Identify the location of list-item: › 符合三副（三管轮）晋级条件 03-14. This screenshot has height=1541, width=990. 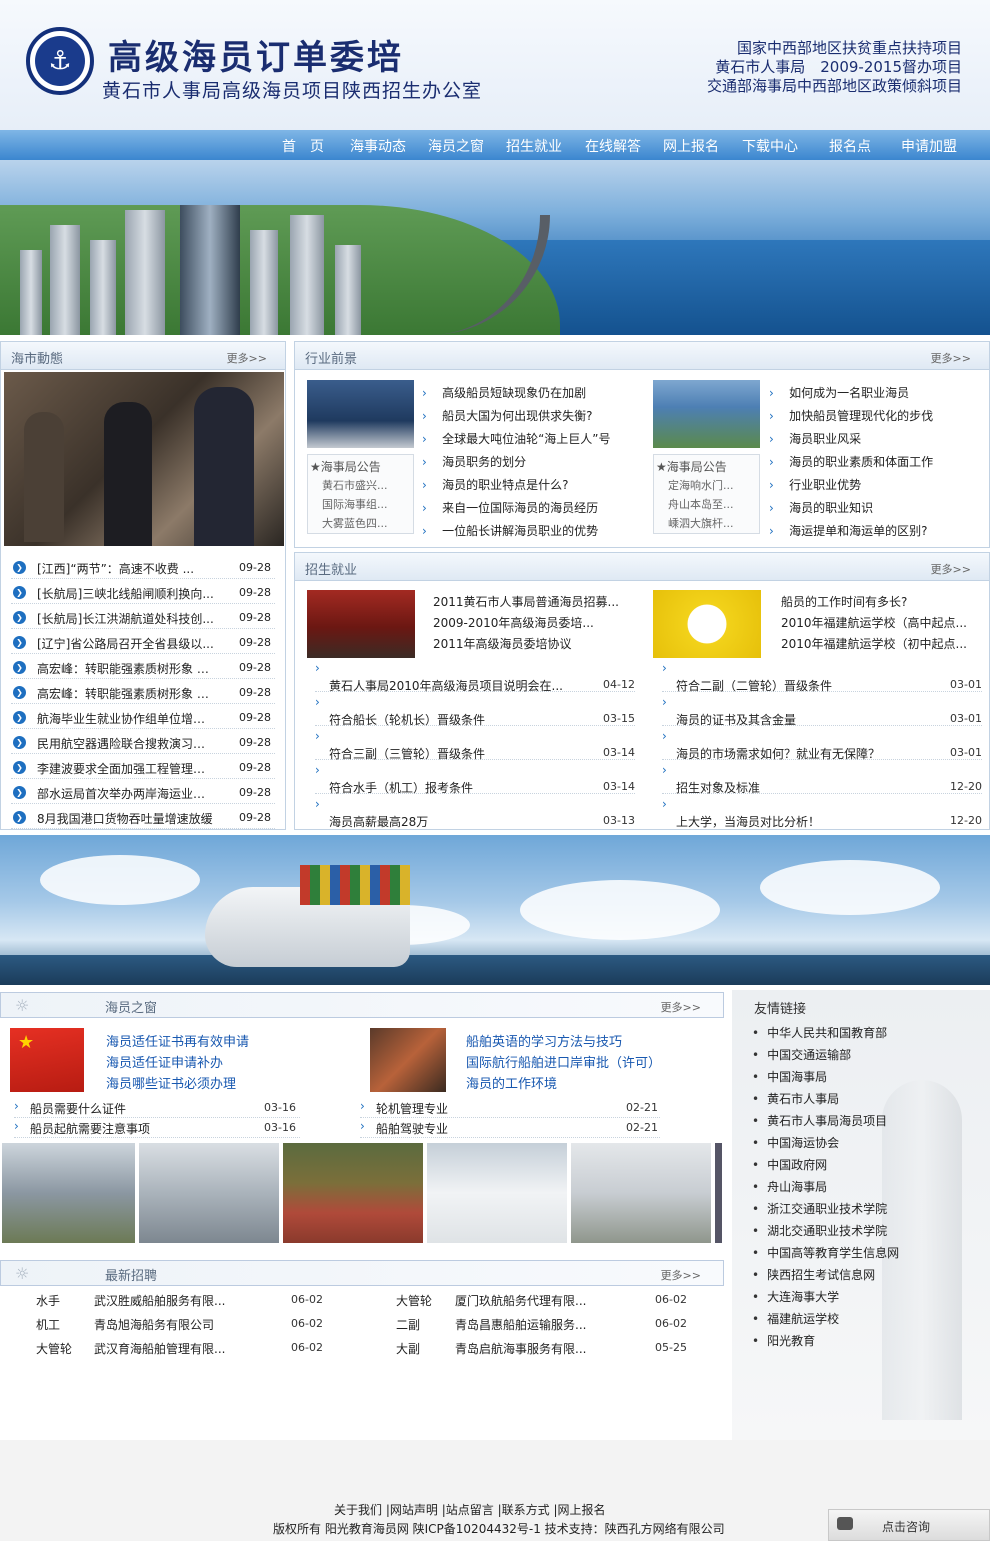
(475, 744).